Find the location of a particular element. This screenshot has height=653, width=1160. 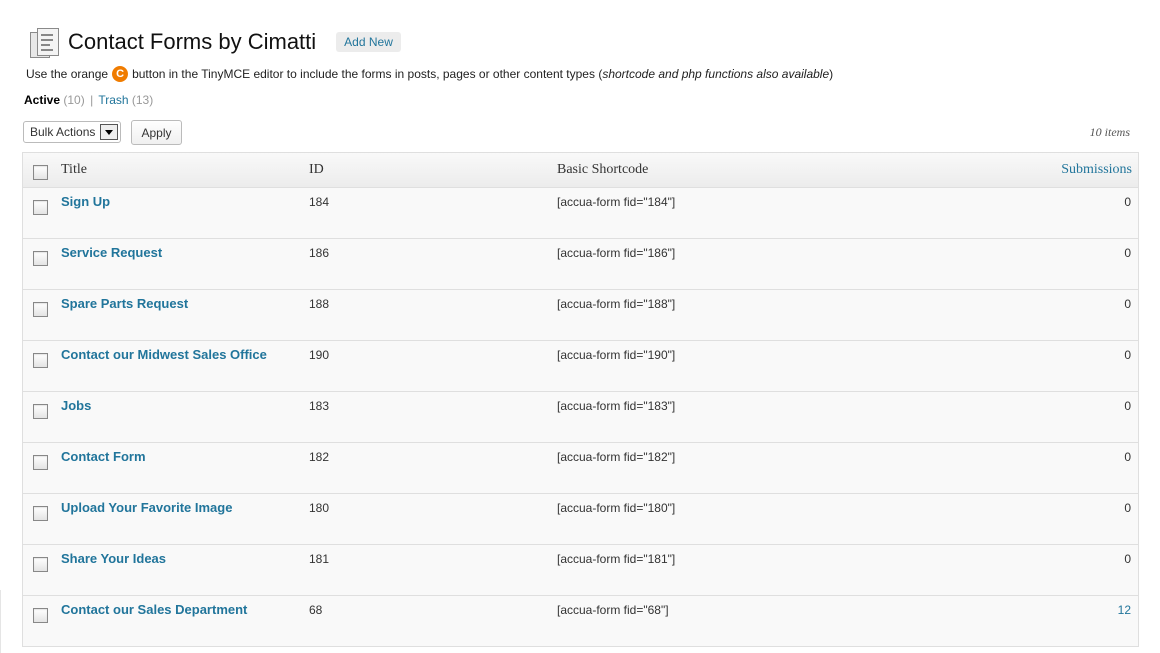

apply-button: Apply is located at coordinates (156, 132).